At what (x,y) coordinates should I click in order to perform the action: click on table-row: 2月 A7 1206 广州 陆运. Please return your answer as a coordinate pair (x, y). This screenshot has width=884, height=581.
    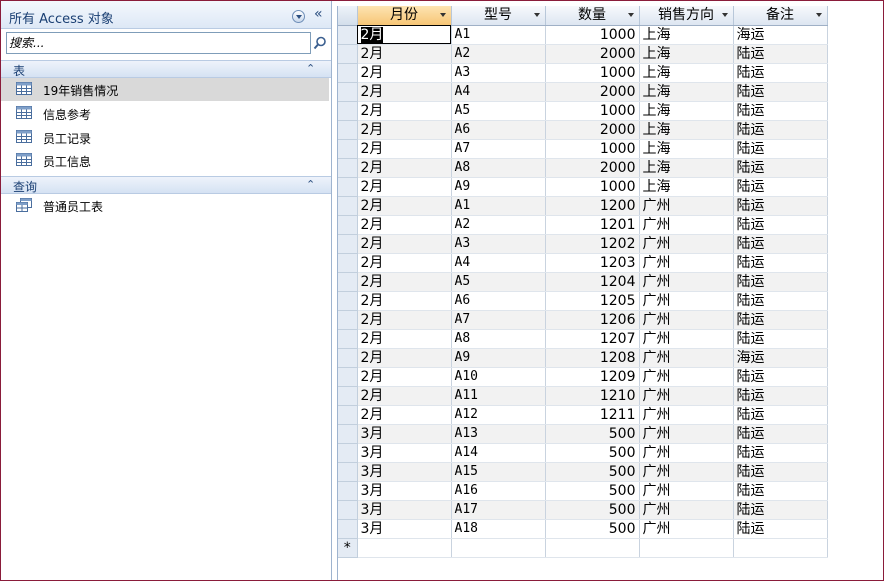
    Looking at the image, I should click on (583, 320).